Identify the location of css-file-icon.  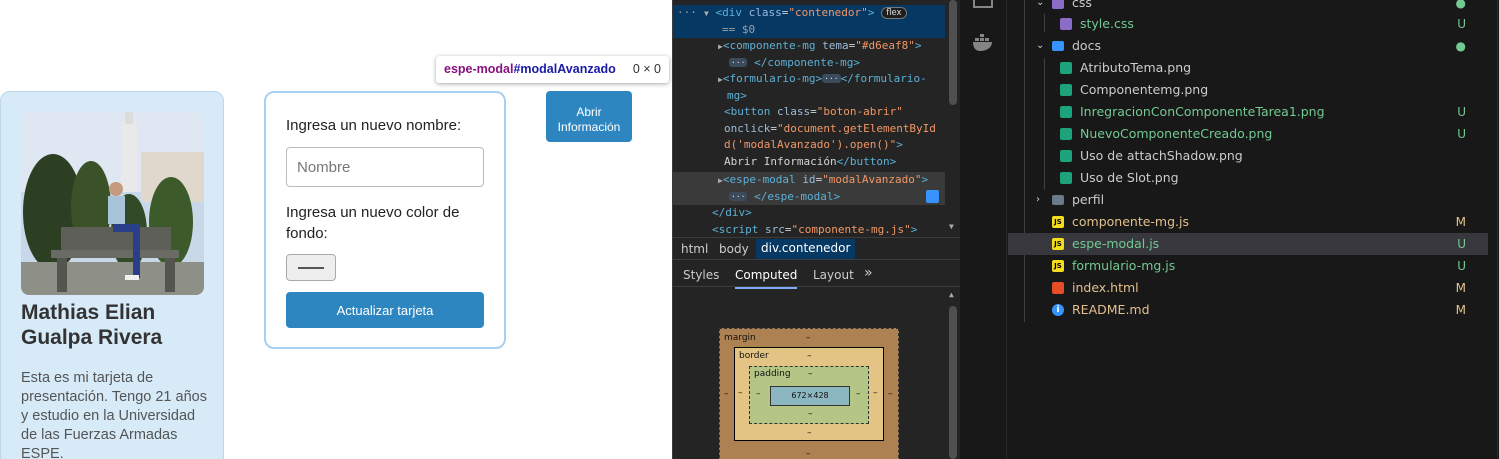
(1066, 24).